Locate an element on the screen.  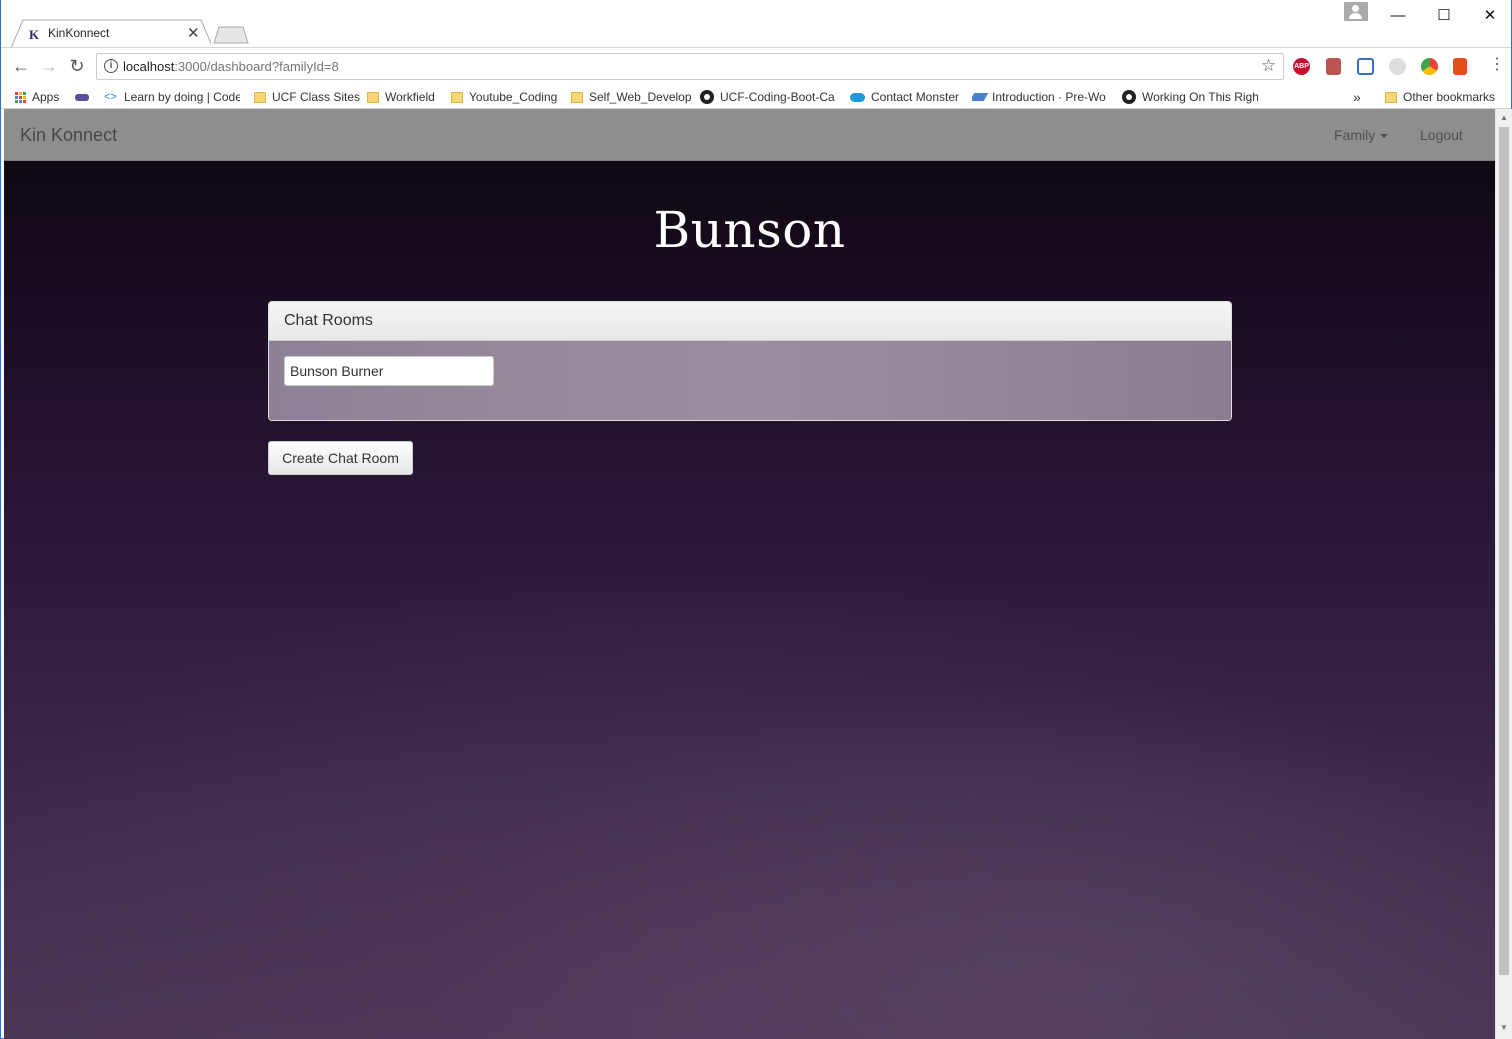
cloud-icon is located at coordinates (857, 97).